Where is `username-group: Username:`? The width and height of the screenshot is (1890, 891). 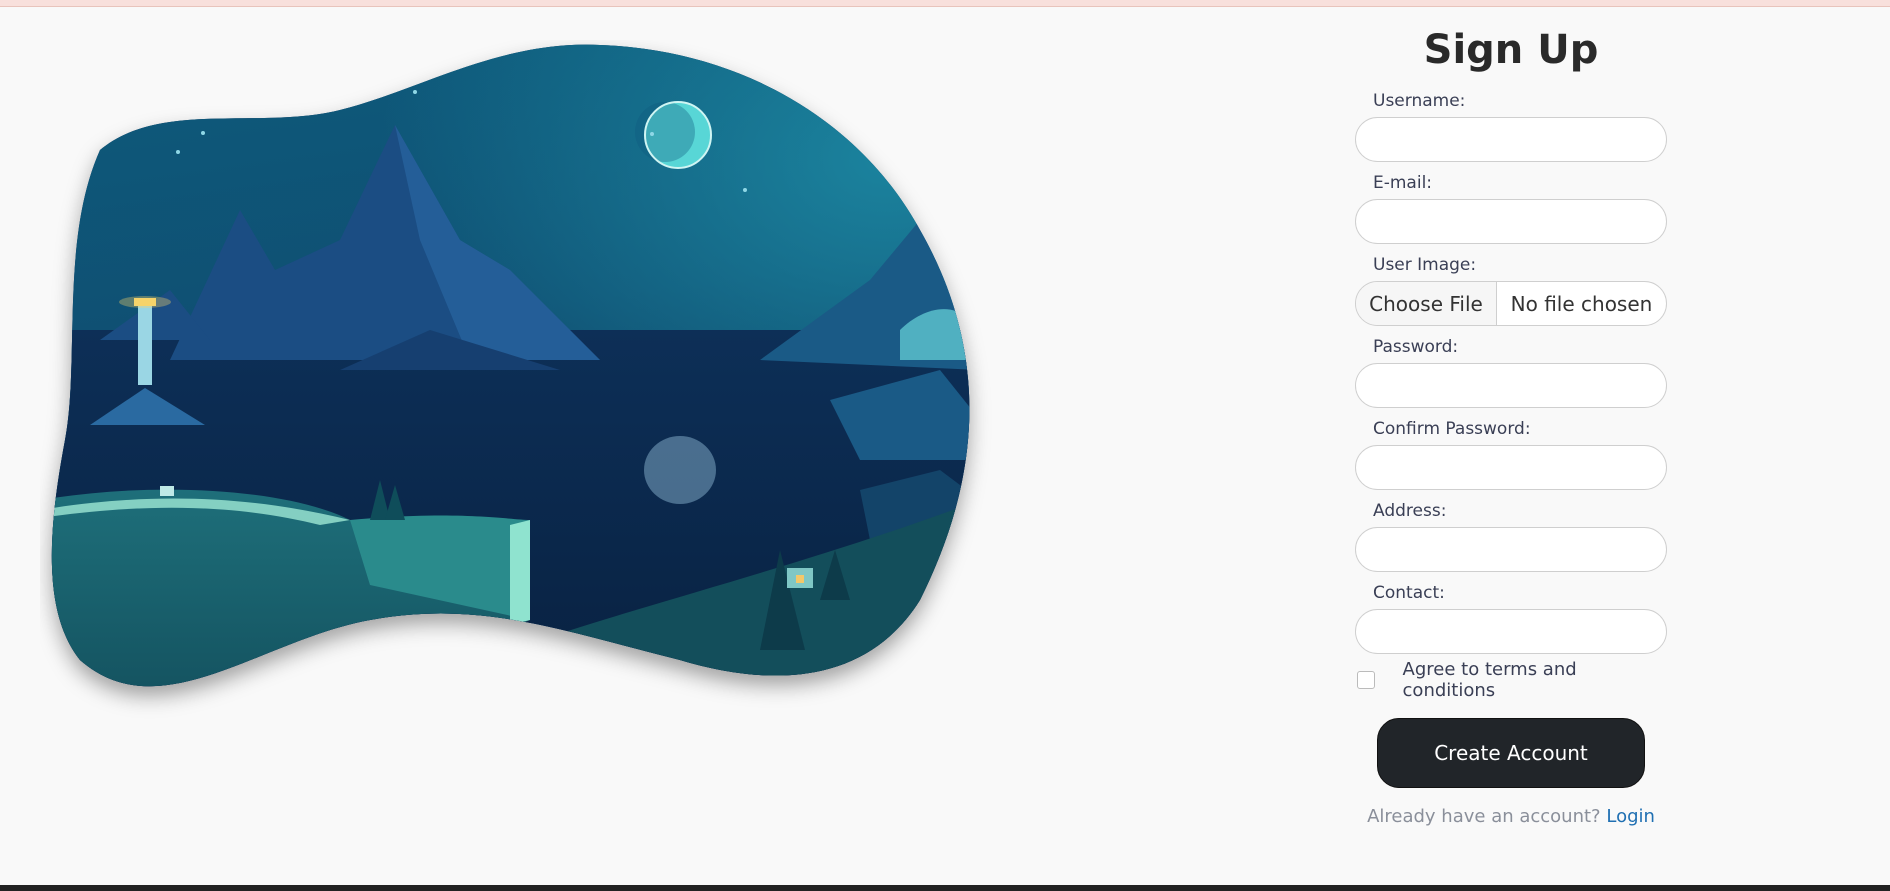 username-group: Username: is located at coordinates (1511, 126).